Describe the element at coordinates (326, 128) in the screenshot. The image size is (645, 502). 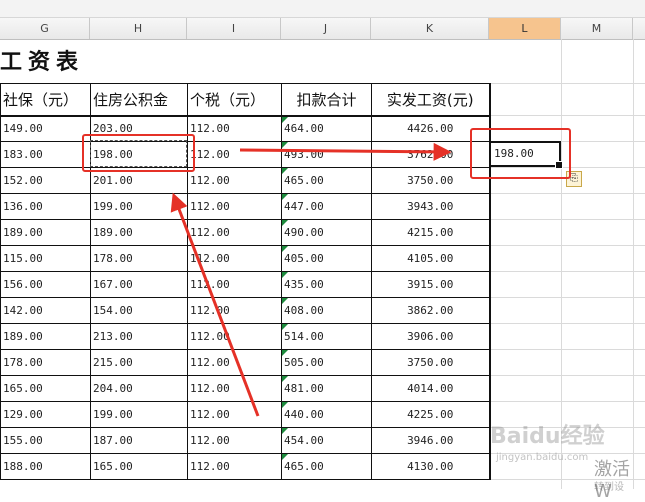
I see `table-cell: 464.00` at that location.